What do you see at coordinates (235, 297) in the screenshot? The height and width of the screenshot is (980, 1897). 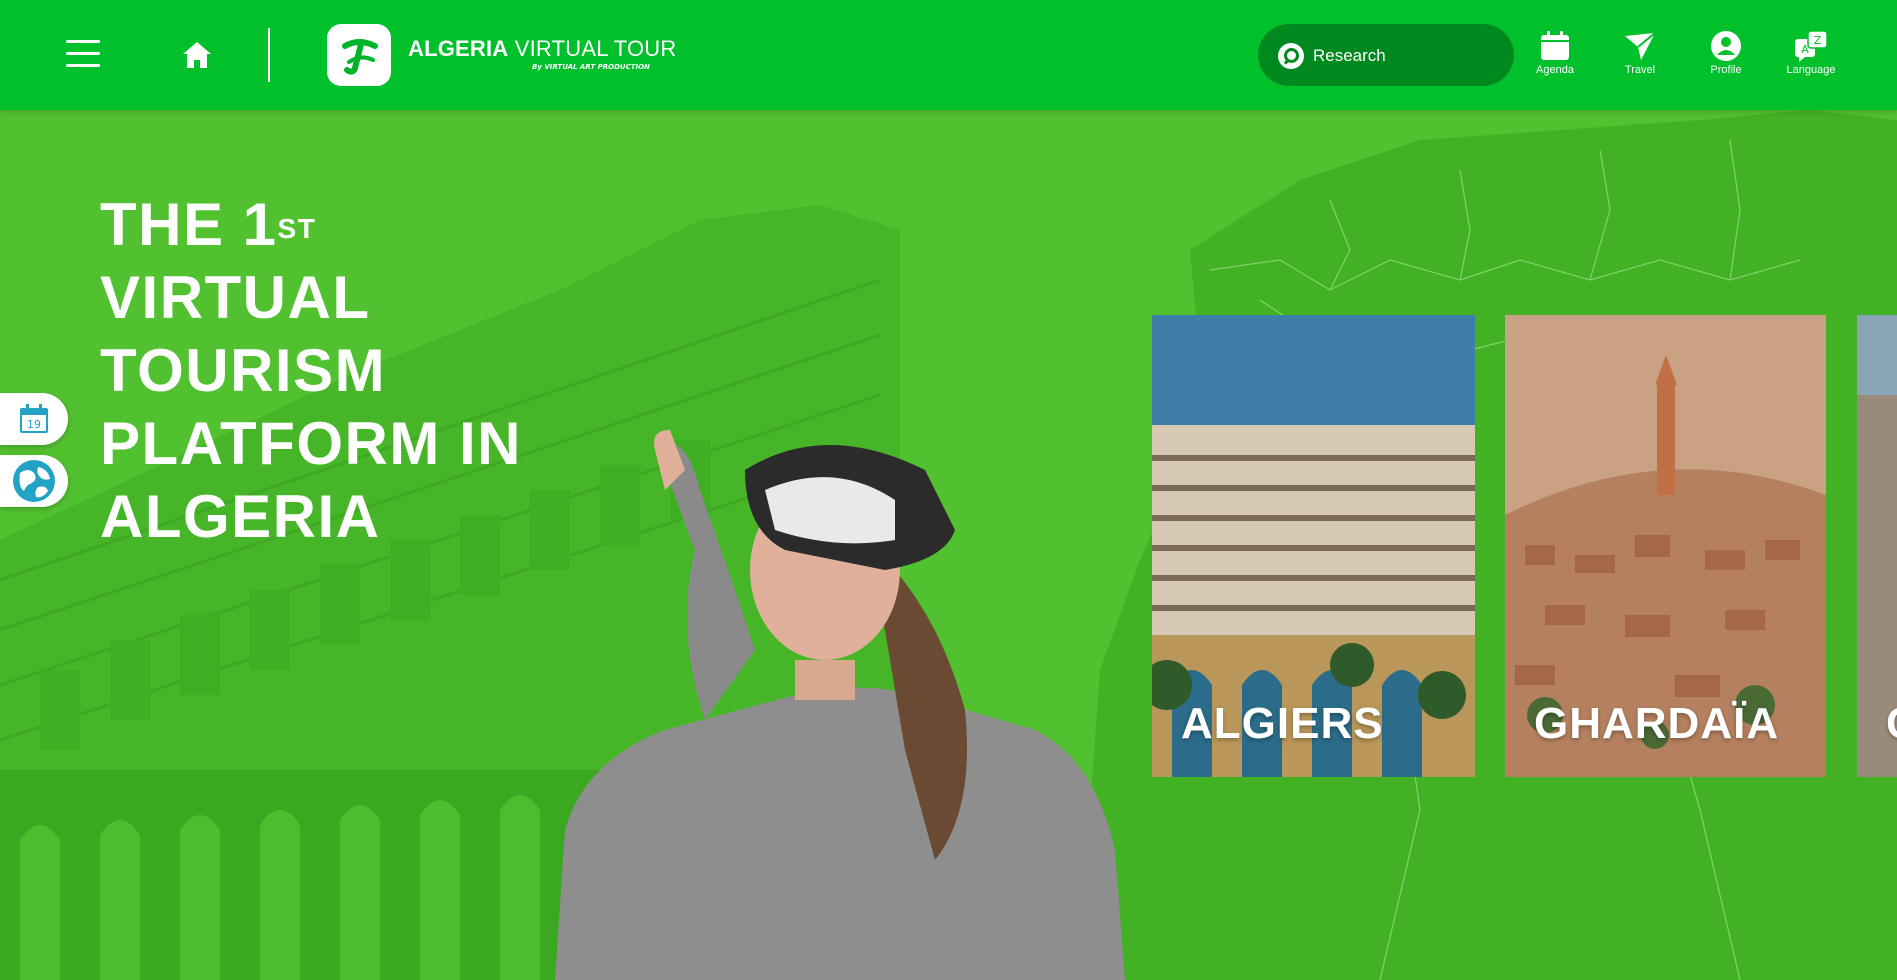 I see `hero-title-line2: VIRTUAL` at bounding box center [235, 297].